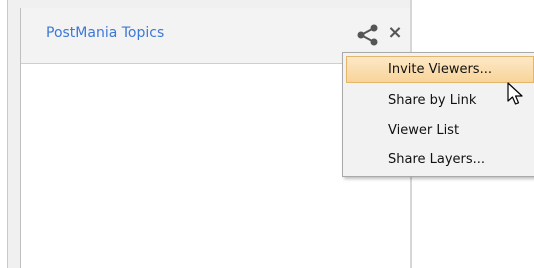 The width and height of the screenshot is (534, 268). I want to click on panel-title: PostMania Topics, so click(105, 33).